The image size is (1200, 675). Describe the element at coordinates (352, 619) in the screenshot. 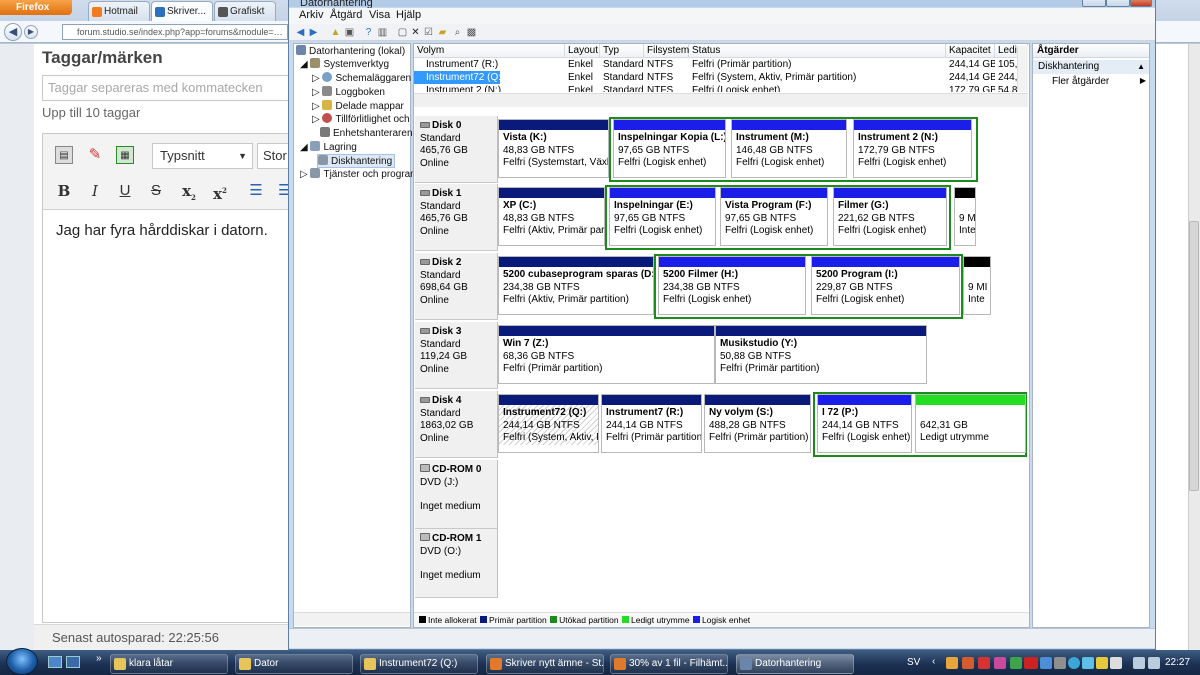

I see `tree-scrollbar` at that location.